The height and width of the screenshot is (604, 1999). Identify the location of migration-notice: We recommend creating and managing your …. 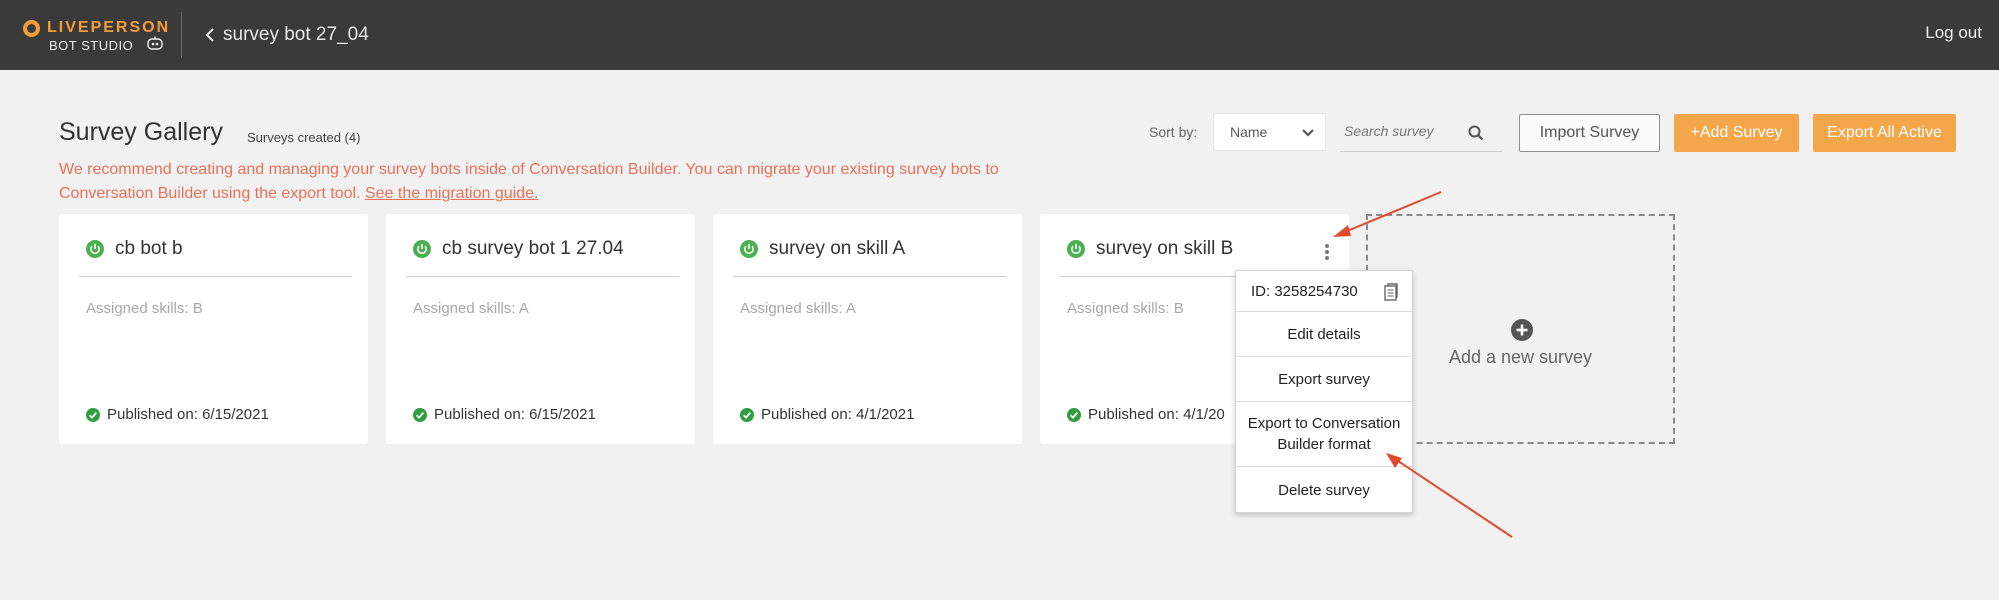
(554, 182).